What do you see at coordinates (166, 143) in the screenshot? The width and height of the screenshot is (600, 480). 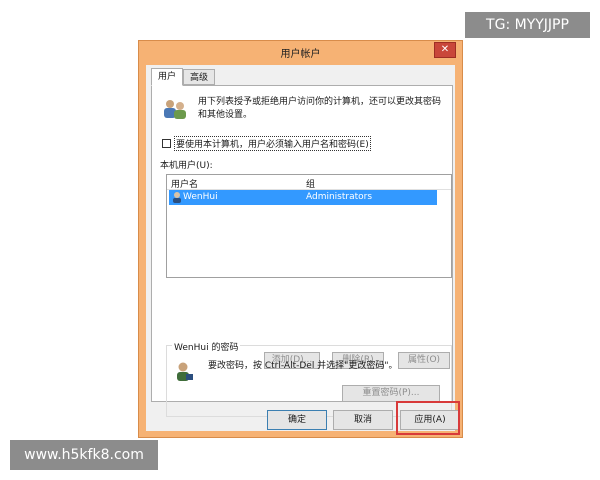 I see `require-login-checkbox` at bounding box center [166, 143].